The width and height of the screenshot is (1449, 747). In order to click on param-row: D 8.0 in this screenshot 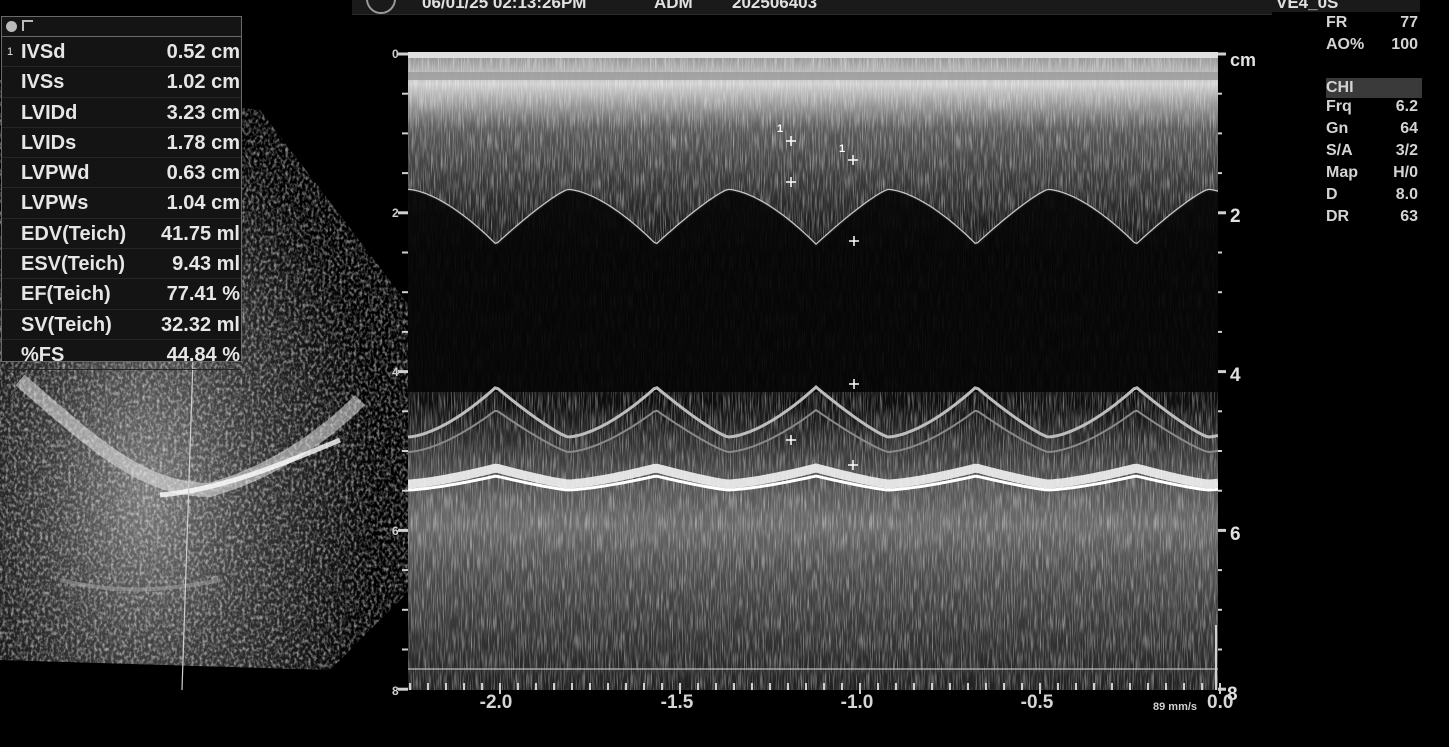, I will do `click(1374, 197)`.